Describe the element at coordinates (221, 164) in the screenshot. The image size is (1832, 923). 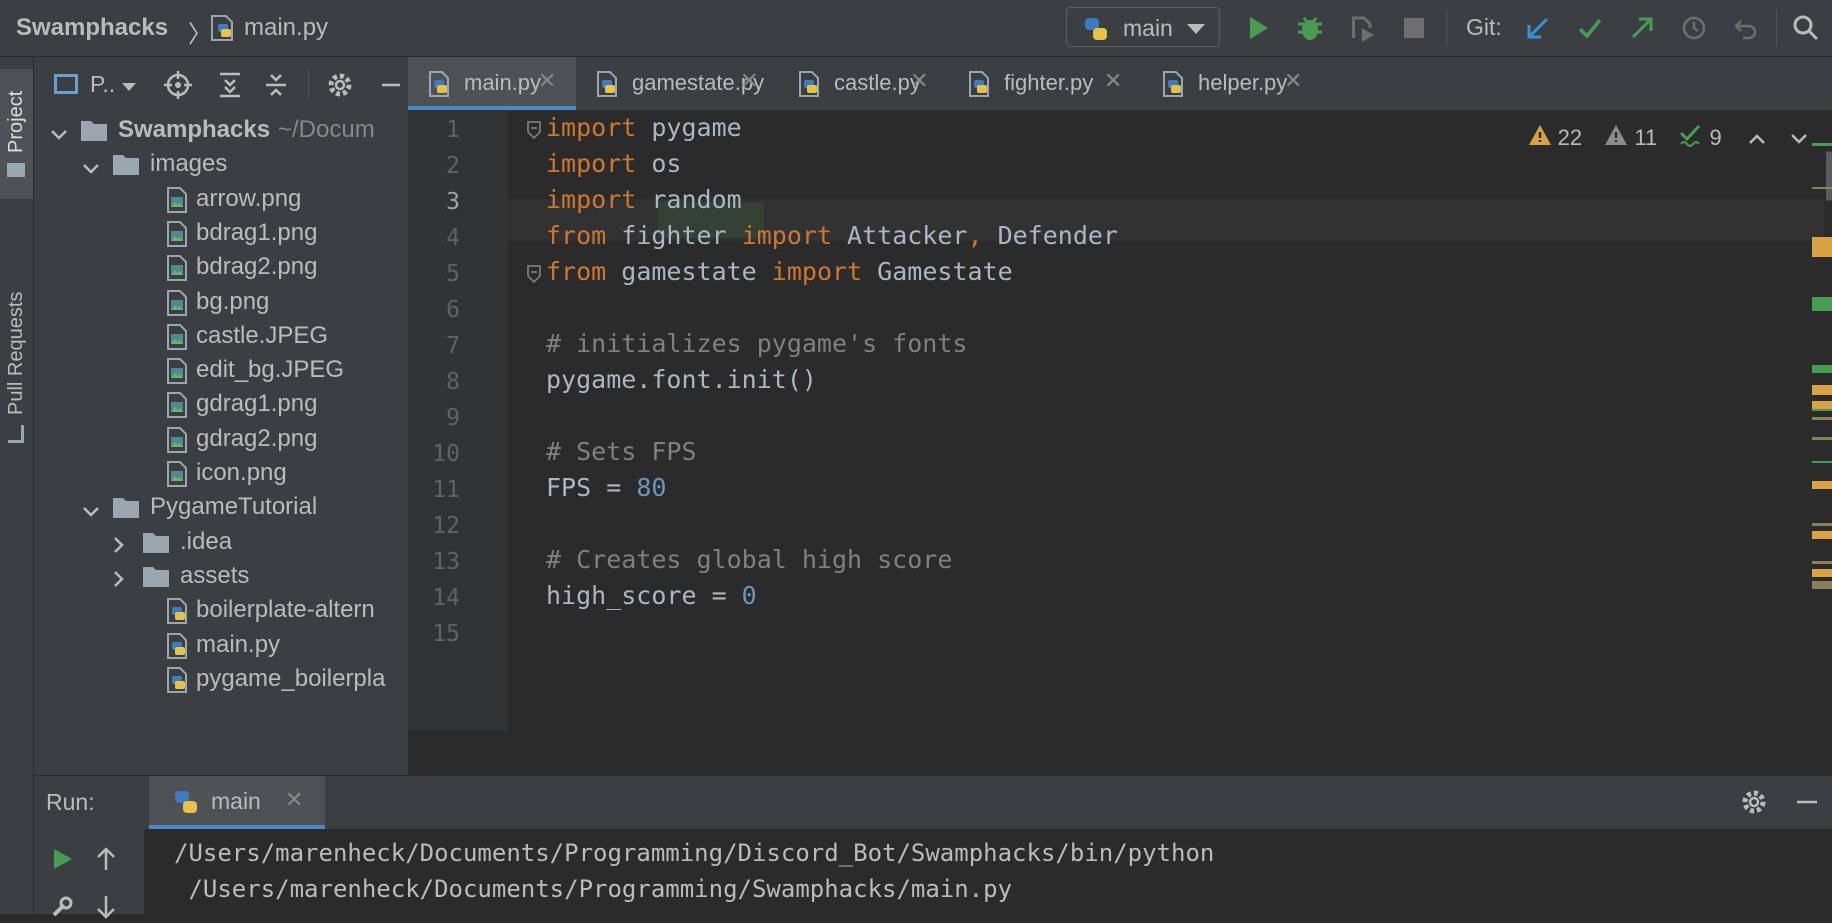
I see `tree-item: images` at that location.